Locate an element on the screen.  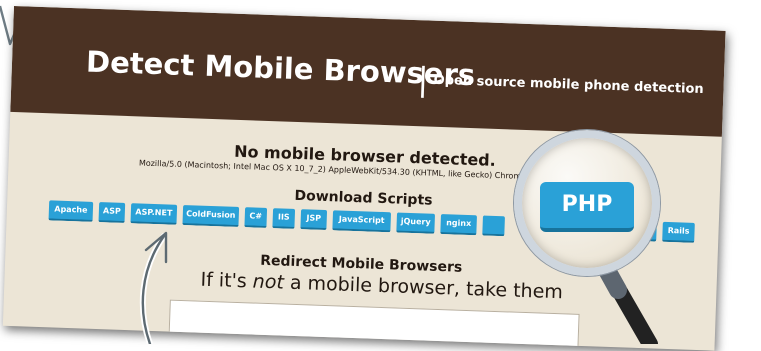
hand-drawn-arrow-icon is located at coordinates (153, 287).